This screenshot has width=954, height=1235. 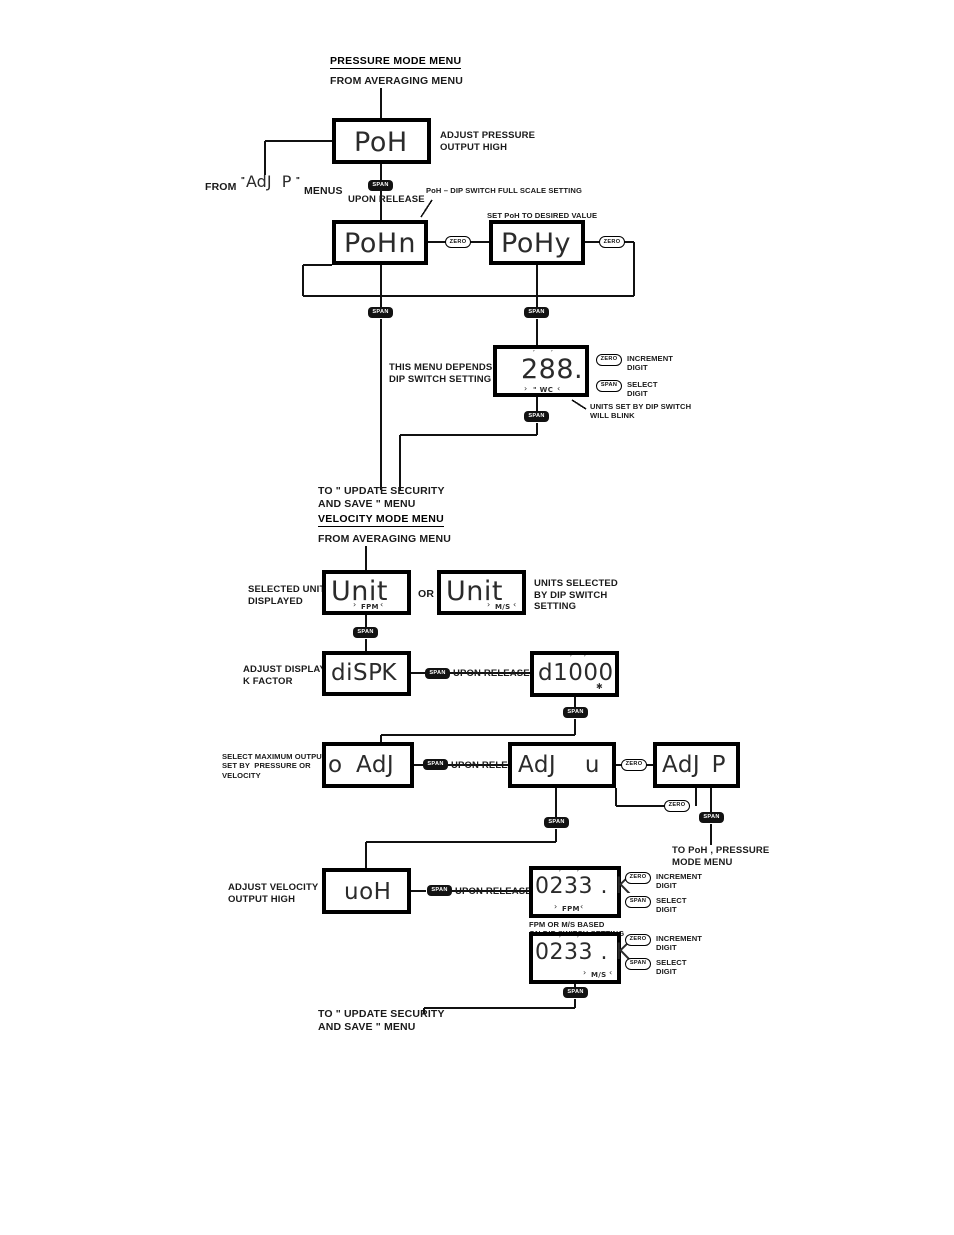 I want to click on lcd-o-adj-right: AdJ, so click(x=375, y=765).